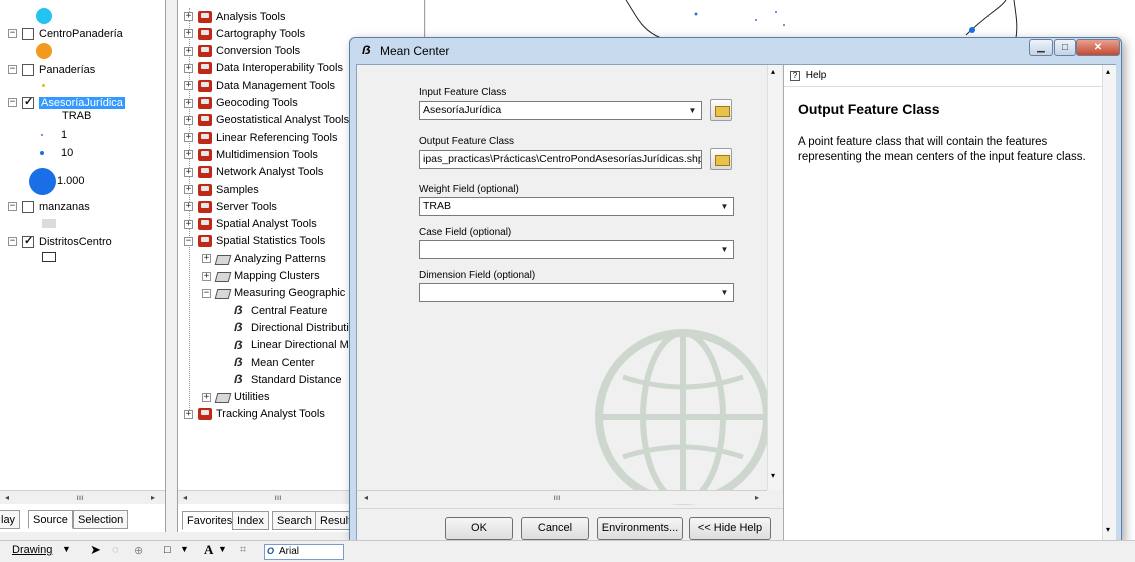 The height and width of the screenshot is (562, 1135). I want to click on dialog-titlebar: ẞ Mean Center ▁ □ ✕, so click(735, 51).